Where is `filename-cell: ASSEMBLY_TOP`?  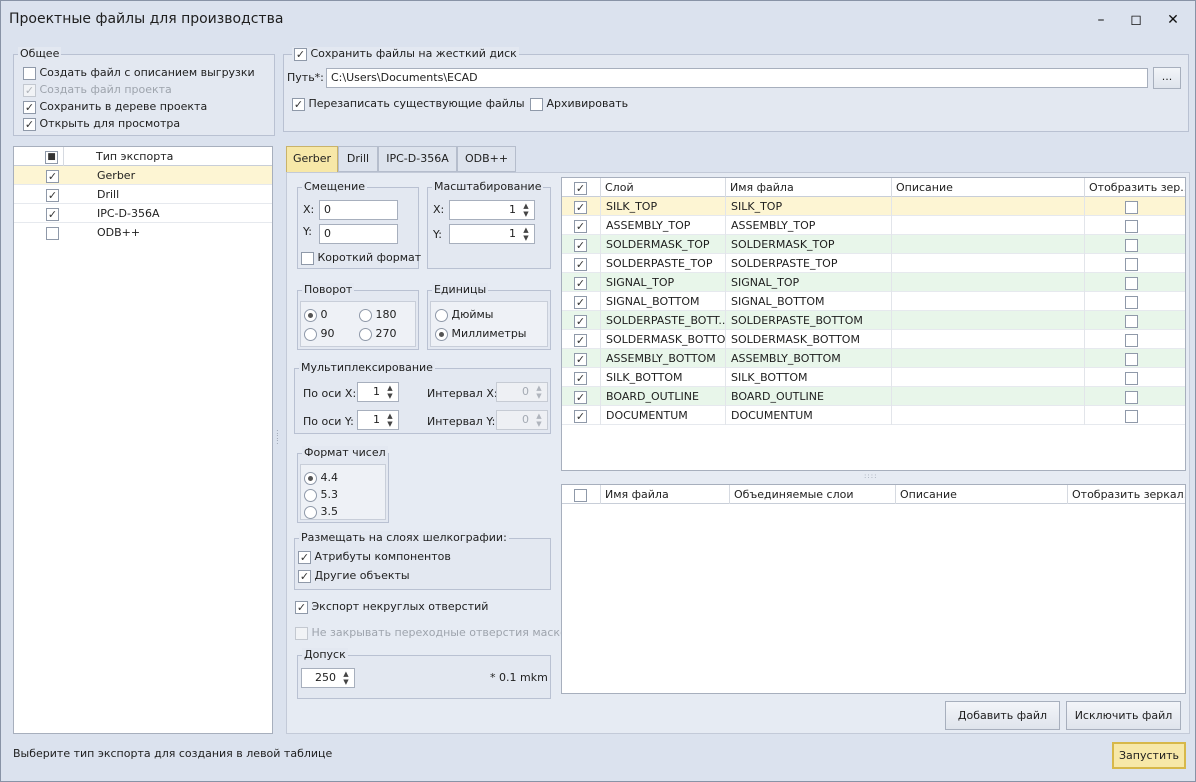
filename-cell: ASSEMBLY_TOP is located at coordinates (809, 225).